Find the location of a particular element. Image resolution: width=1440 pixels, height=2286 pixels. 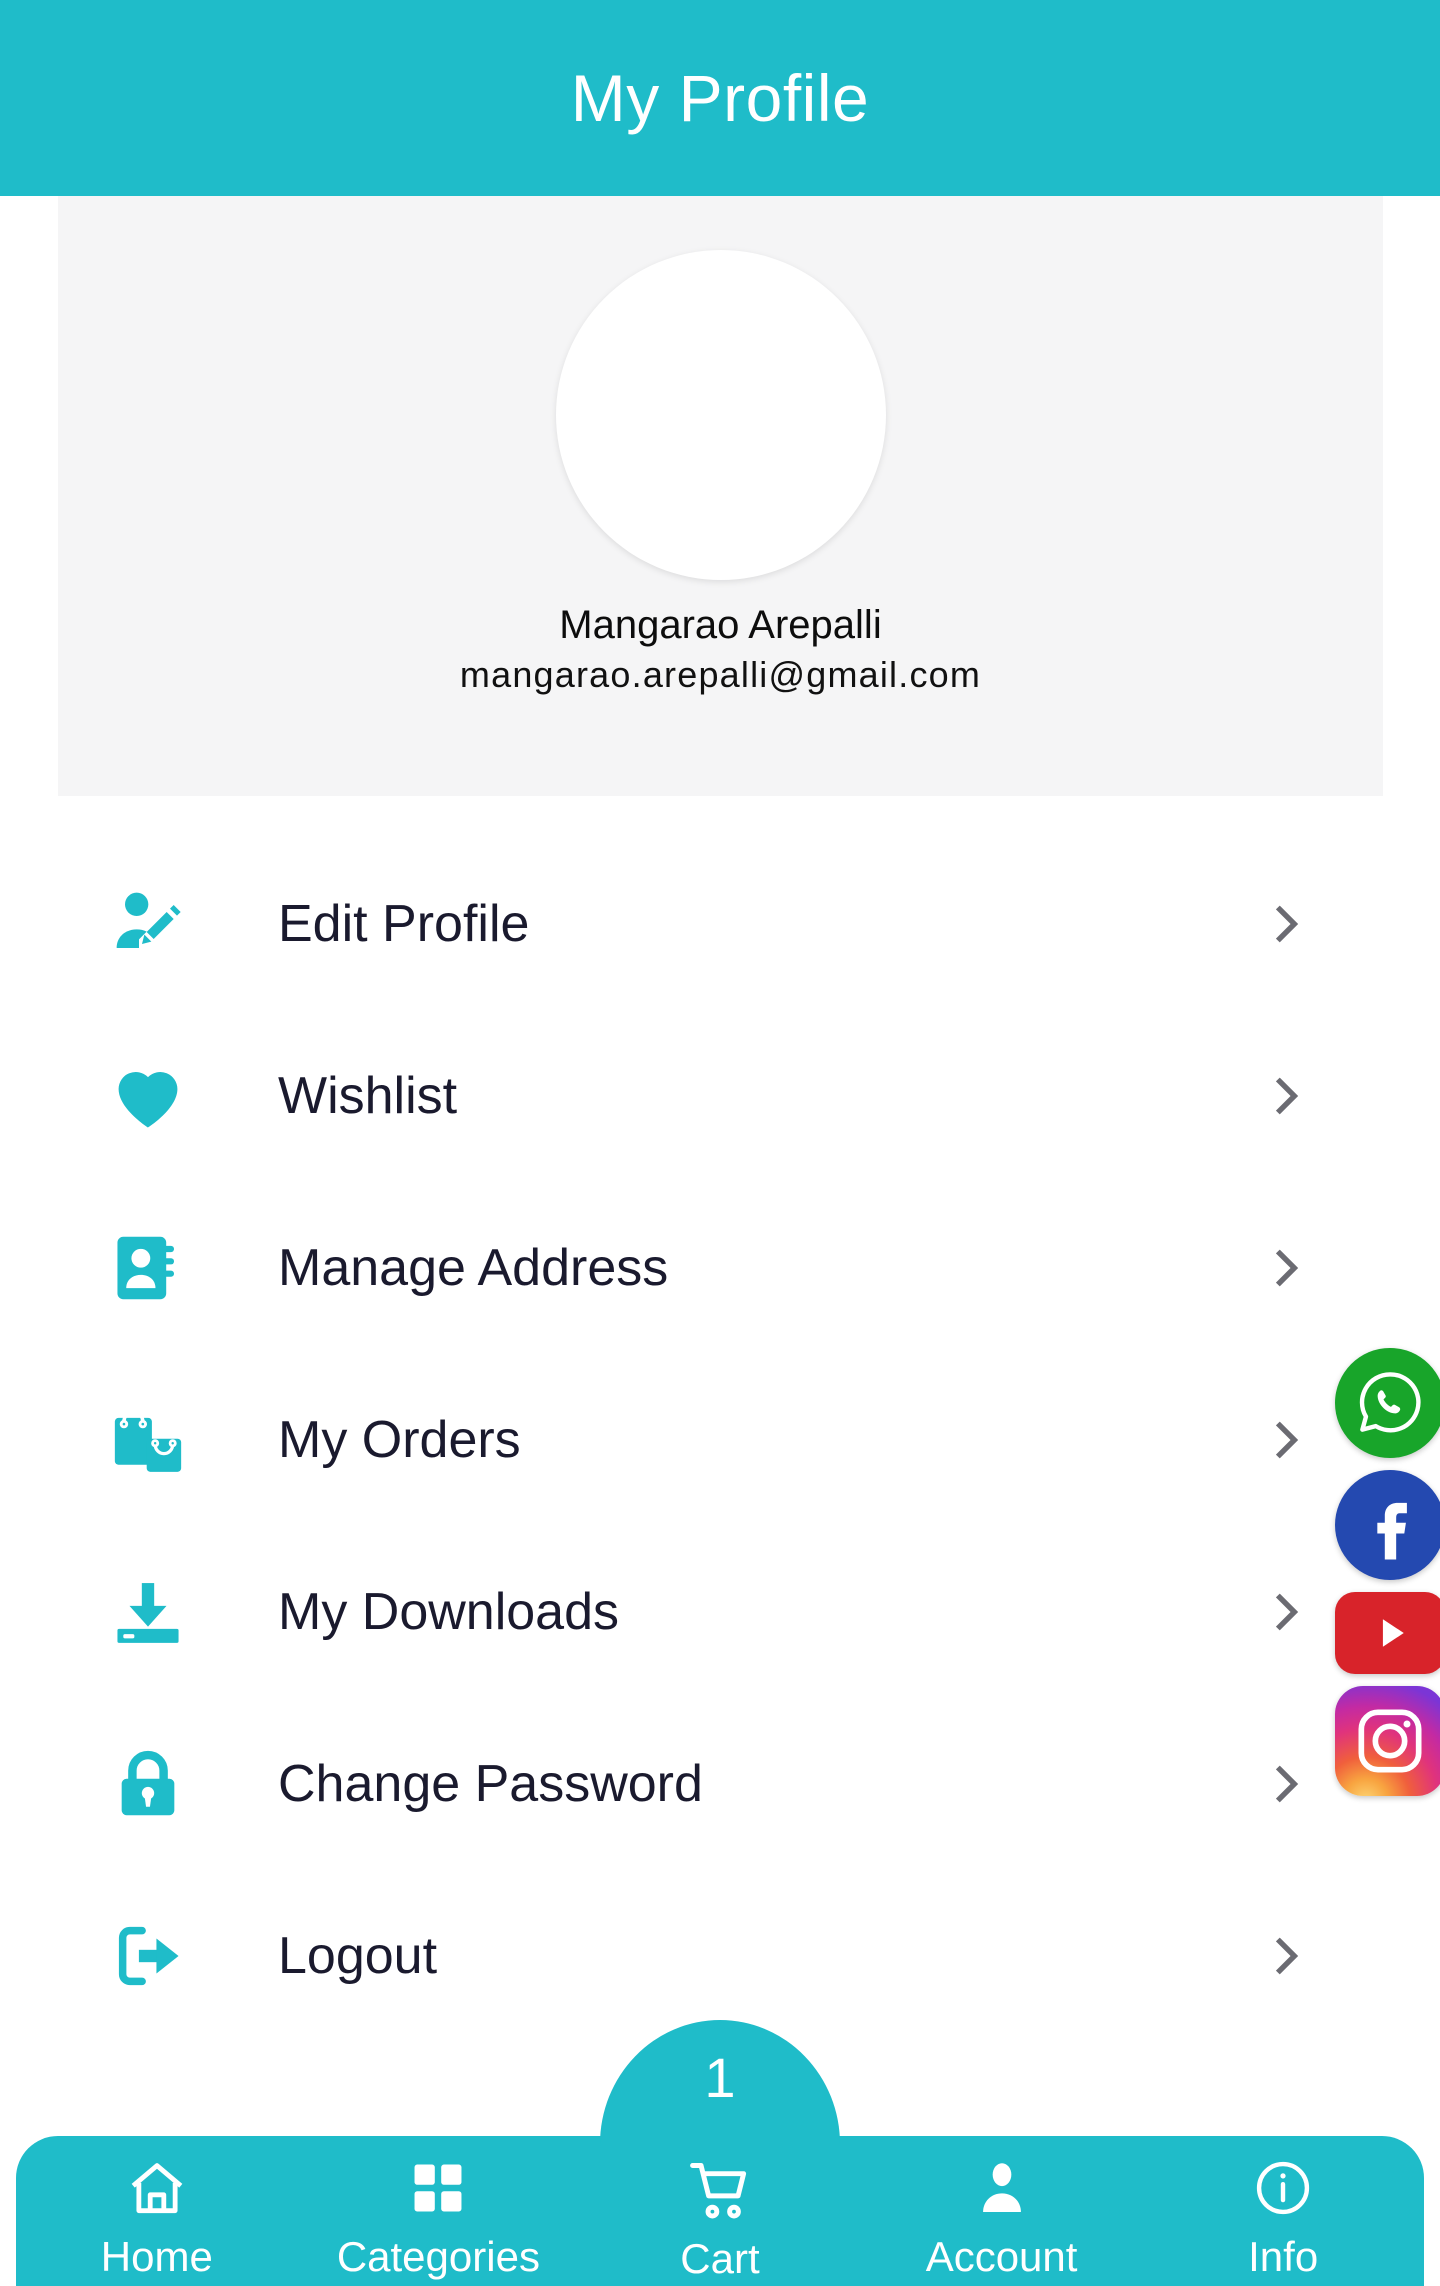

menu-item-my-downloads: My Downloads is located at coordinates (720, 1612).